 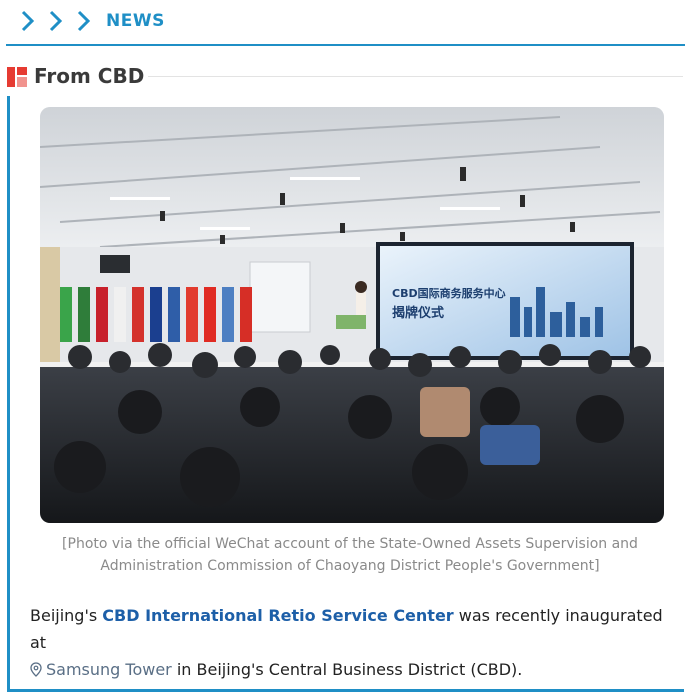 What do you see at coordinates (418, 313) in the screenshot?
I see `screen-subtitle: 揭牌仪式` at bounding box center [418, 313].